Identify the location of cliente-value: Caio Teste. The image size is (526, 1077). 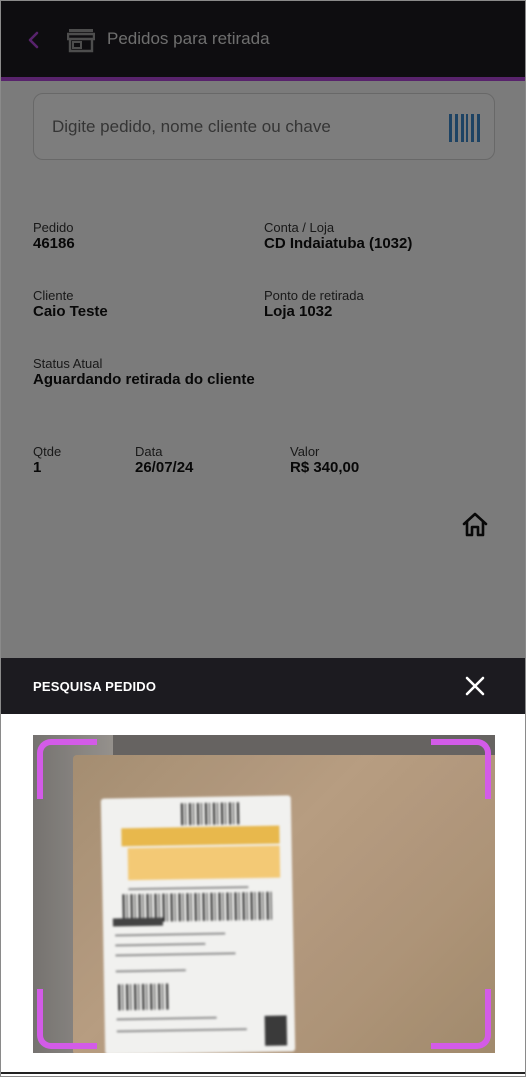
(70, 311).